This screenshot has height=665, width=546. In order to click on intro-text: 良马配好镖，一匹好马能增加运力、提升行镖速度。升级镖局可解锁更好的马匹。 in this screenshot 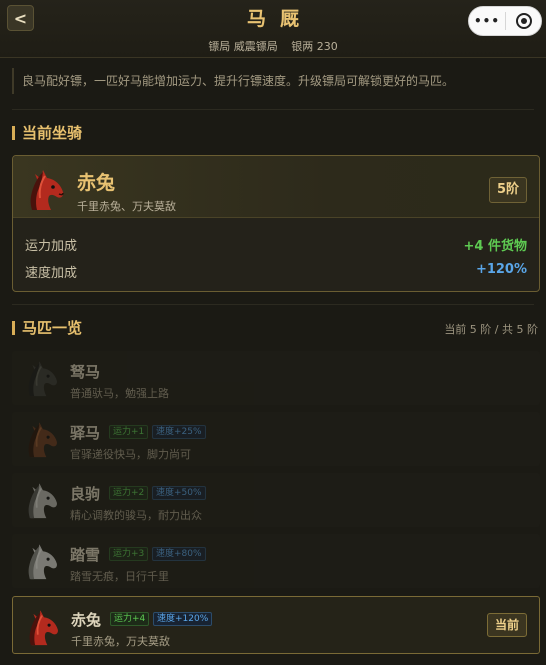, I will do `click(273, 81)`.